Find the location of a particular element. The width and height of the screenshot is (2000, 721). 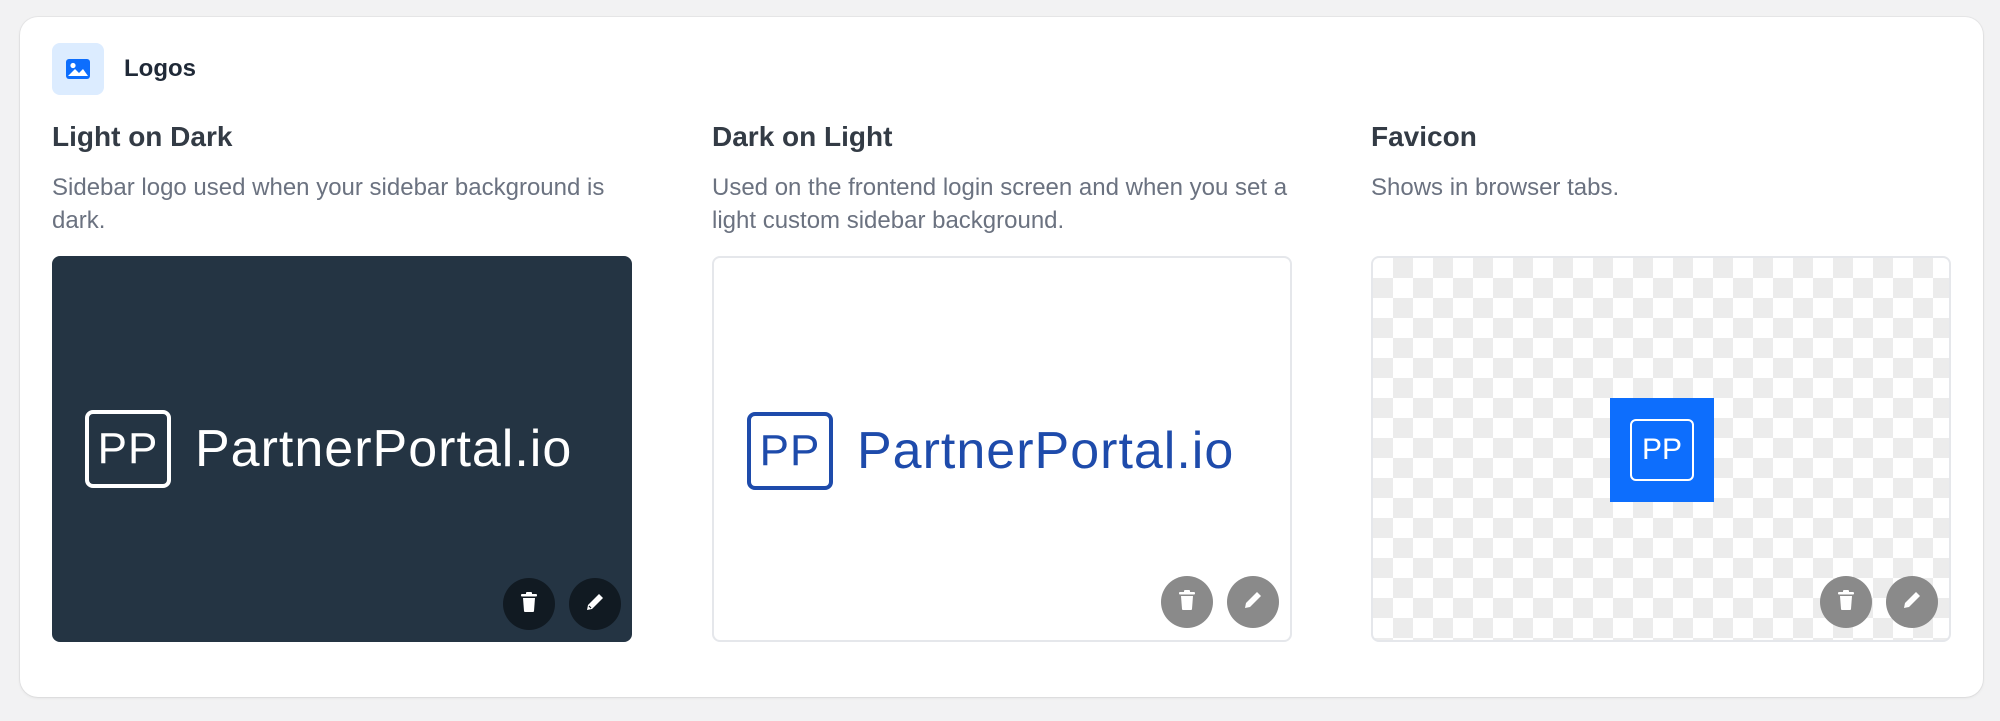

favicon-image: PP is located at coordinates (1662, 450).